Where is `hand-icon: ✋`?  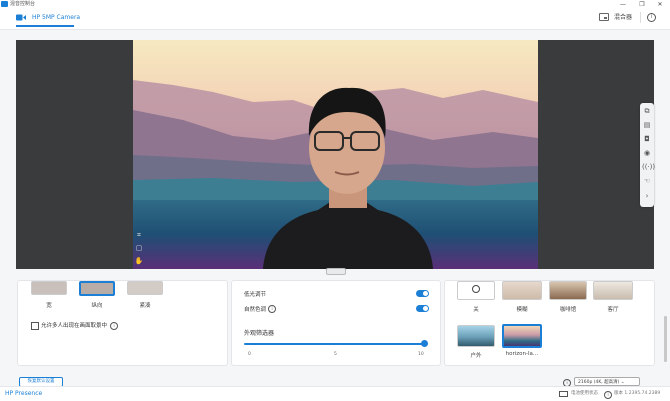 hand-icon: ✋ is located at coordinates (139, 261).